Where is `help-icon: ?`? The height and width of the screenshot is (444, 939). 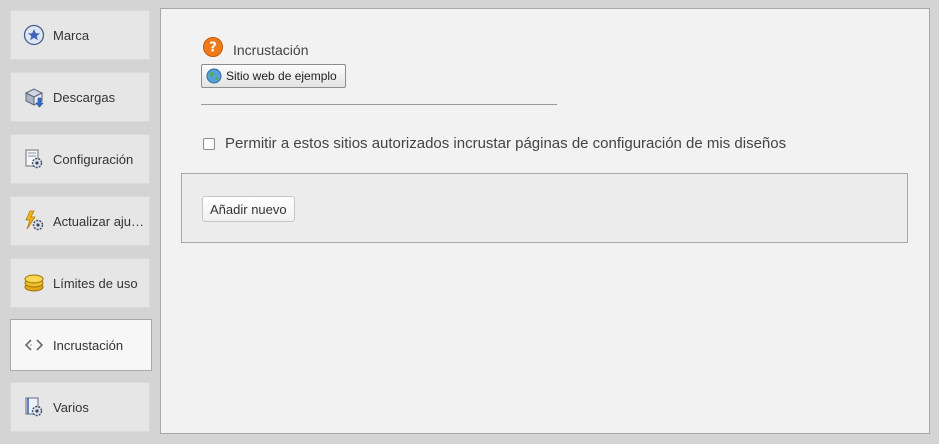 help-icon: ? is located at coordinates (213, 49).